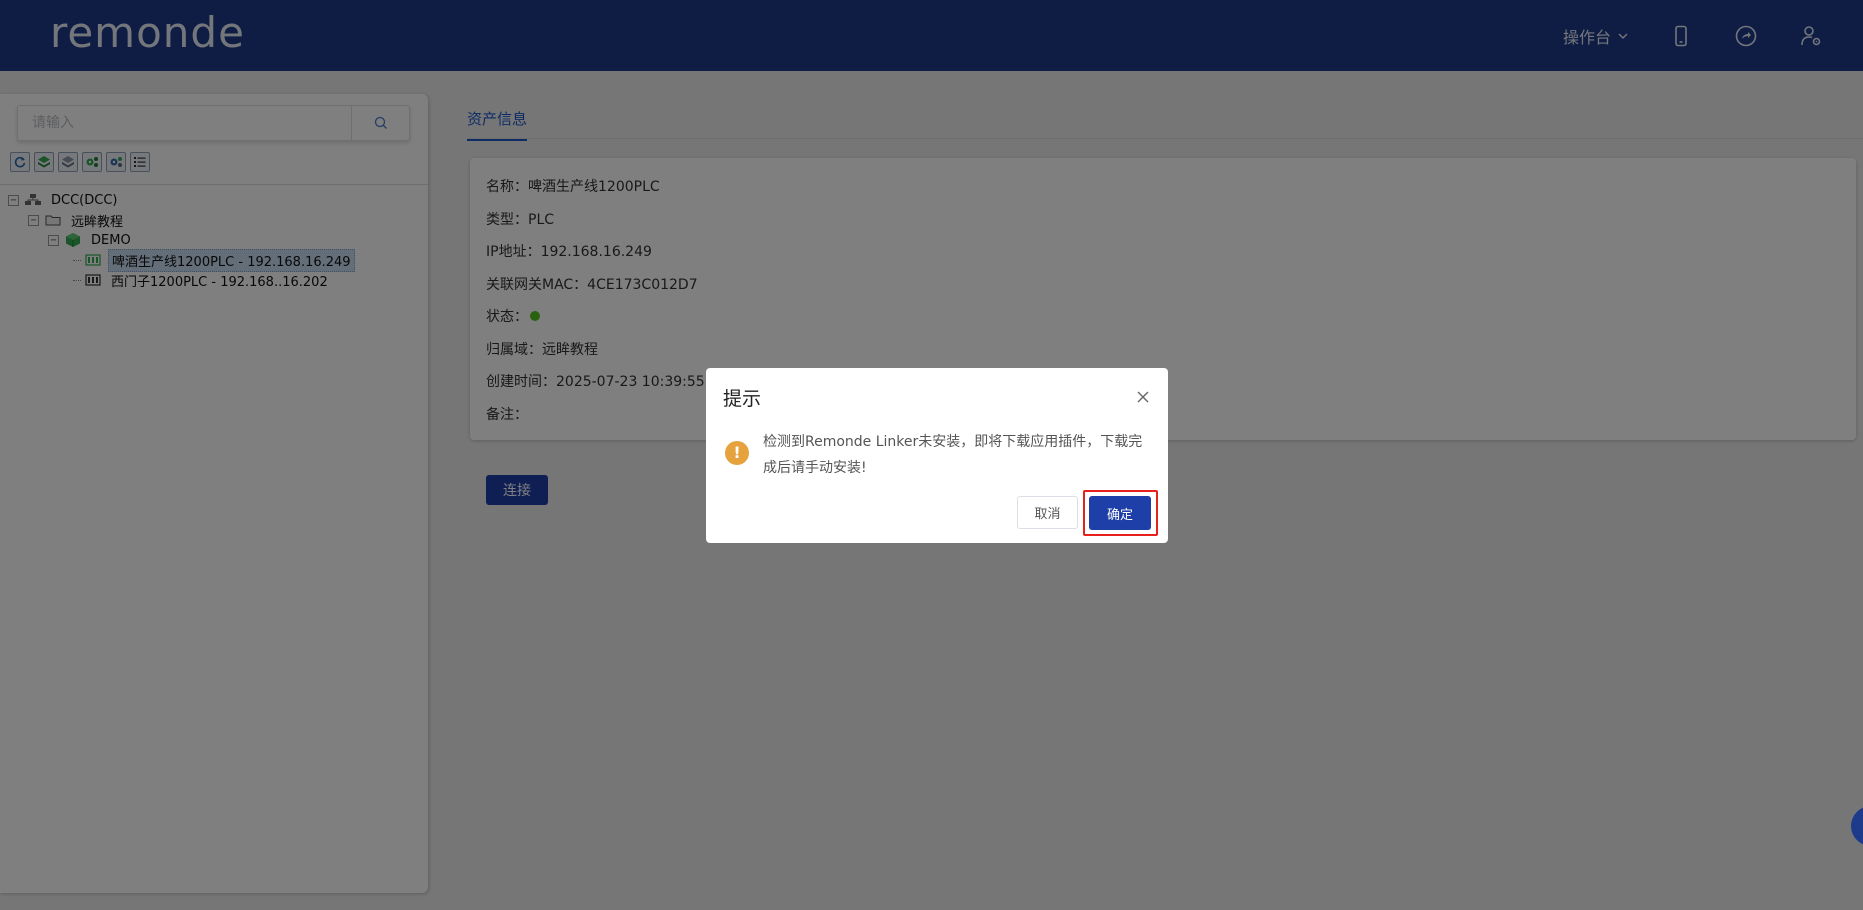  I want to click on confirm-button: 确定, so click(1120, 513).